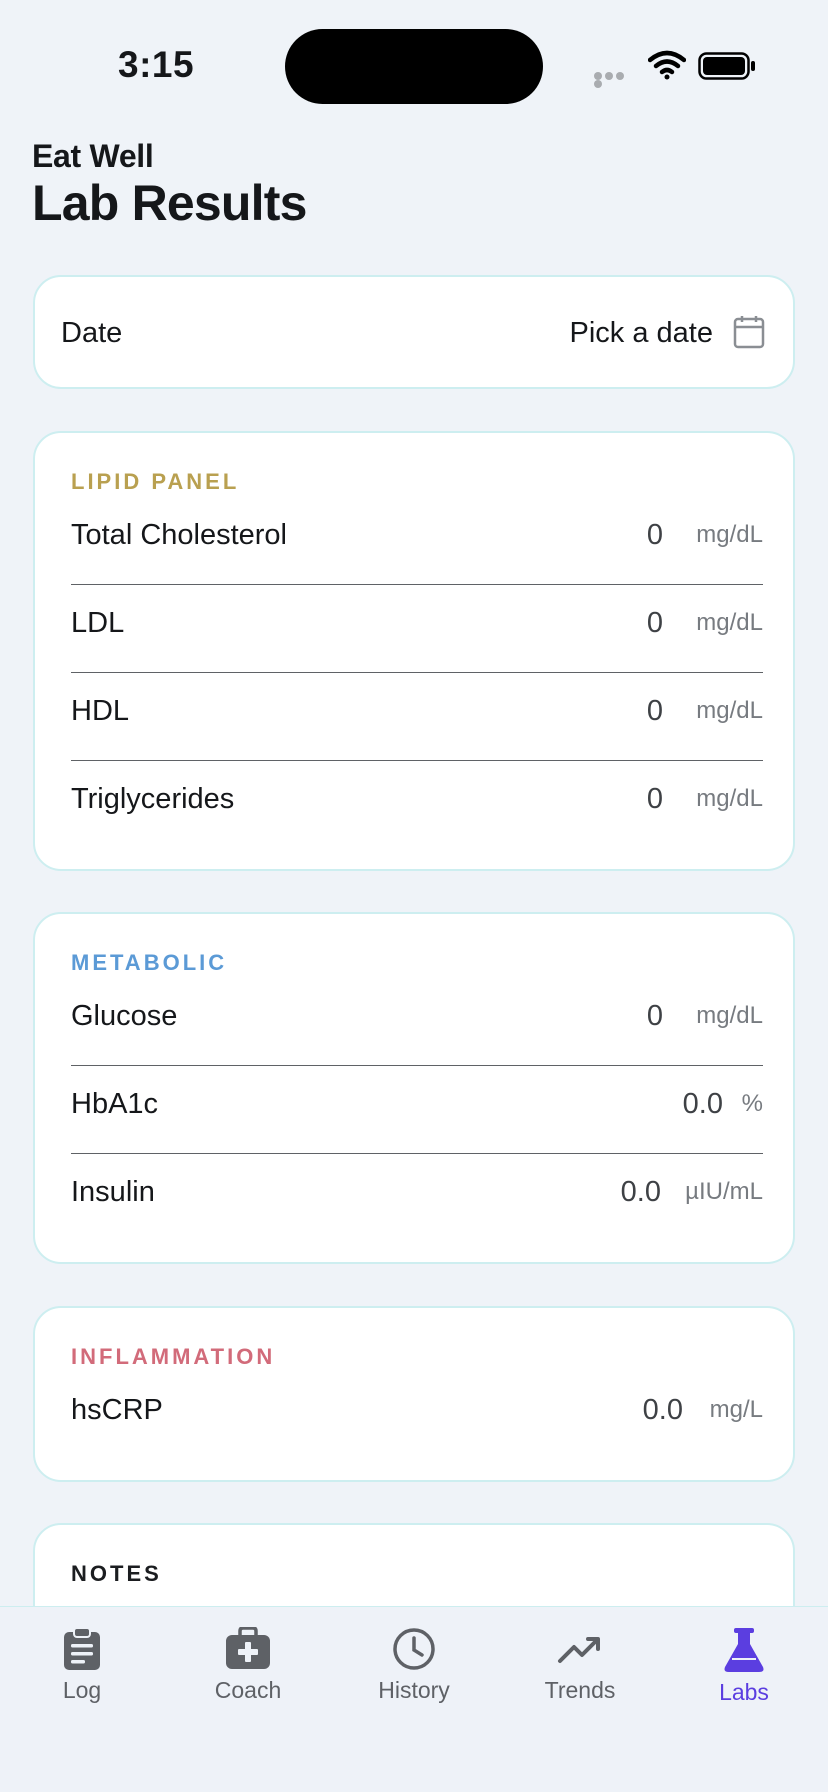 This screenshot has width=828, height=1792. Describe the element at coordinates (248, 1648) in the screenshot. I see `medkit-icon` at that location.